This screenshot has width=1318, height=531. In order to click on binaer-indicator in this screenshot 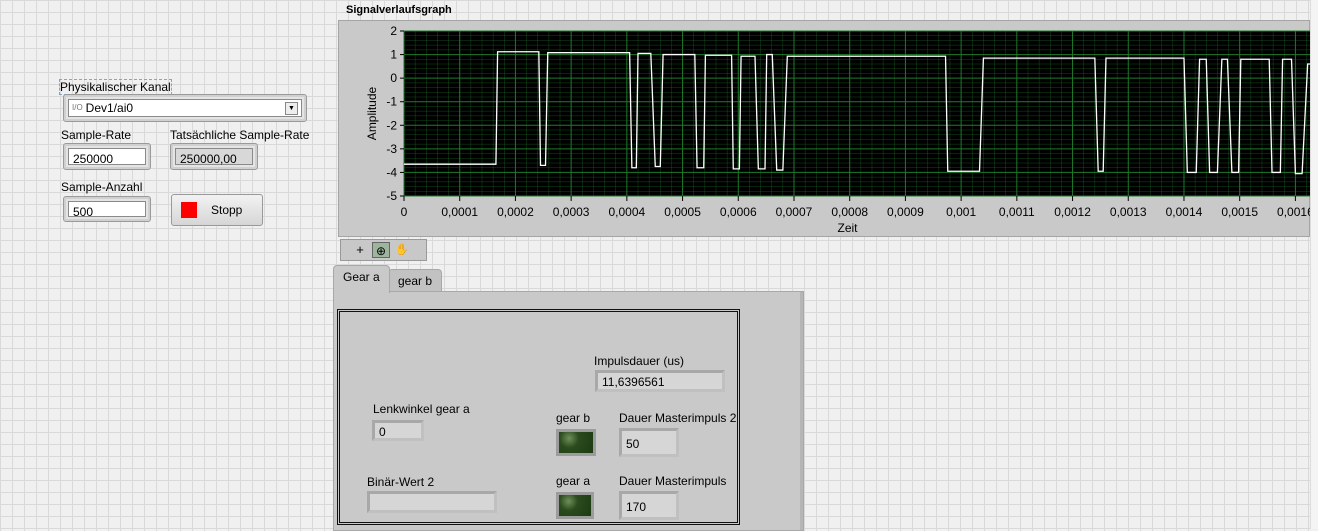, I will do `click(432, 502)`.